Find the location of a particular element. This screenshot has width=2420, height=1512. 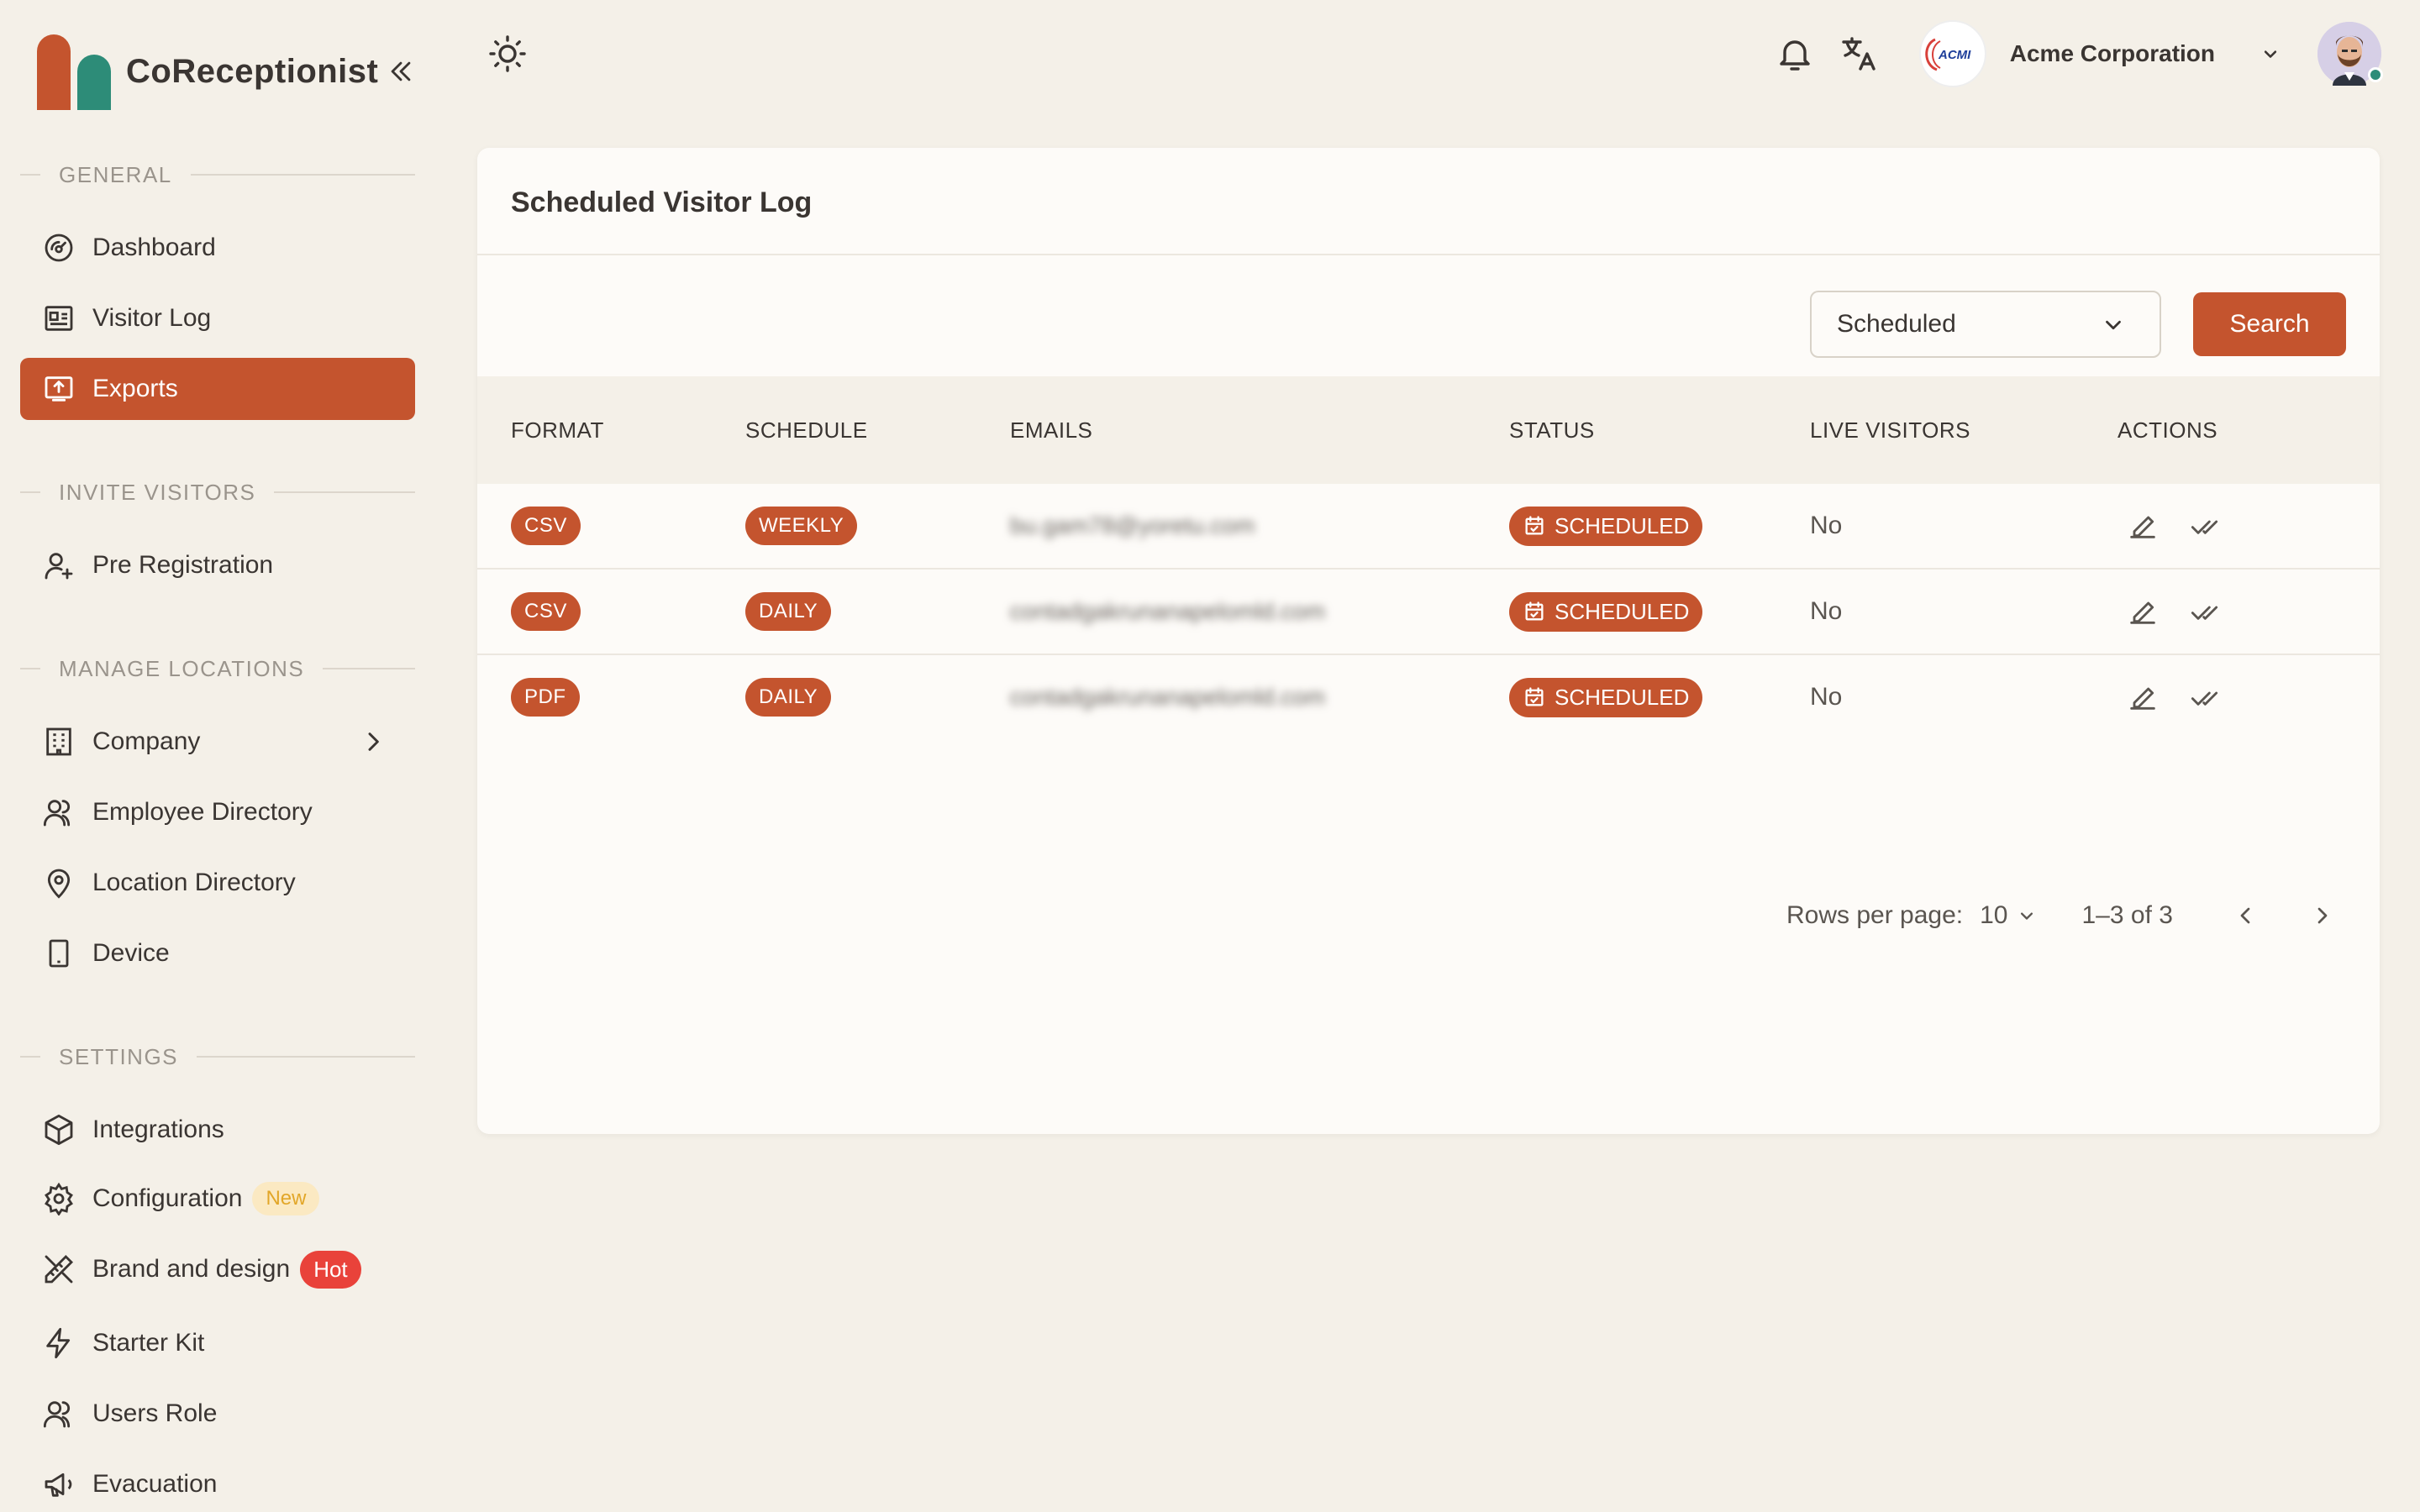

column-header-status: STATUS is located at coordinates (1552, 430).